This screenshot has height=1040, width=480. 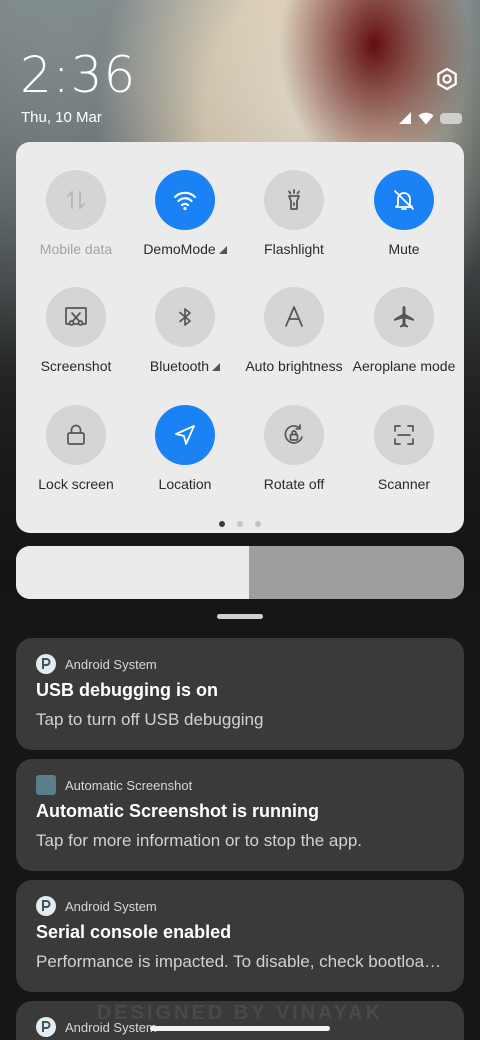 What do you see at coordinates (404, 249) in the screenshot?
I see `tile-label: Mute` at bounding box center [404, 249].